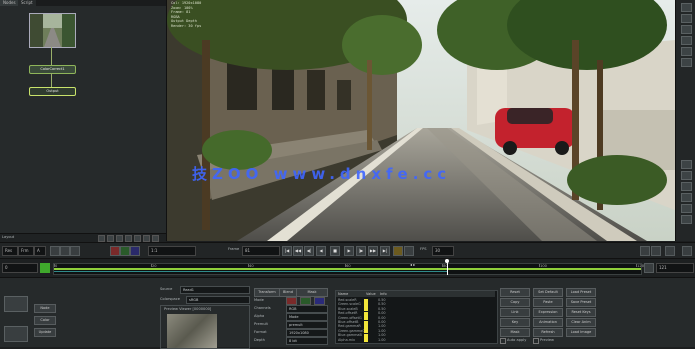 This screenshot has height=349, width=695. What do you see at coordinates (40, 251) in the screenshot?
I see `alpha-field: A` at bounding box center [40, 251].